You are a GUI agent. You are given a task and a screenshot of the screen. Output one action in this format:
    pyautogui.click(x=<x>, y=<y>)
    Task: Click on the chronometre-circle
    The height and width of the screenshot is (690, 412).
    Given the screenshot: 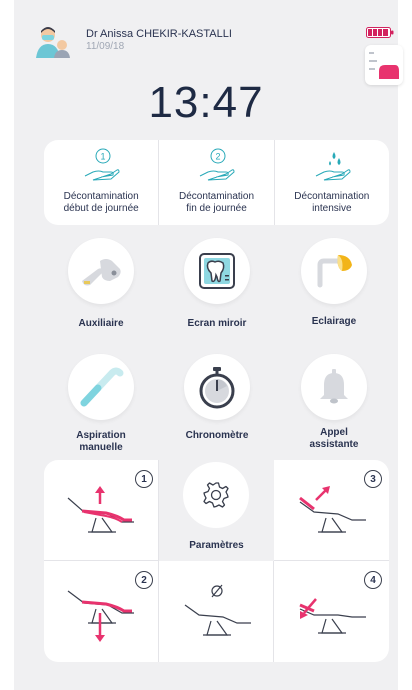 What is the action you would take?
    pyautogui.click(x=217, y=387)
    